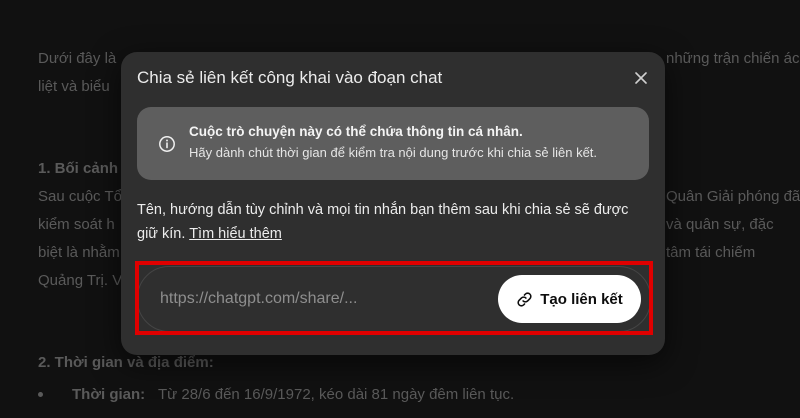 Image resolution: width=800 pixels, height=418 pixels. Describe the element at coordinates (320, 299) in the screenshot. I see `share-url-field` at that location.